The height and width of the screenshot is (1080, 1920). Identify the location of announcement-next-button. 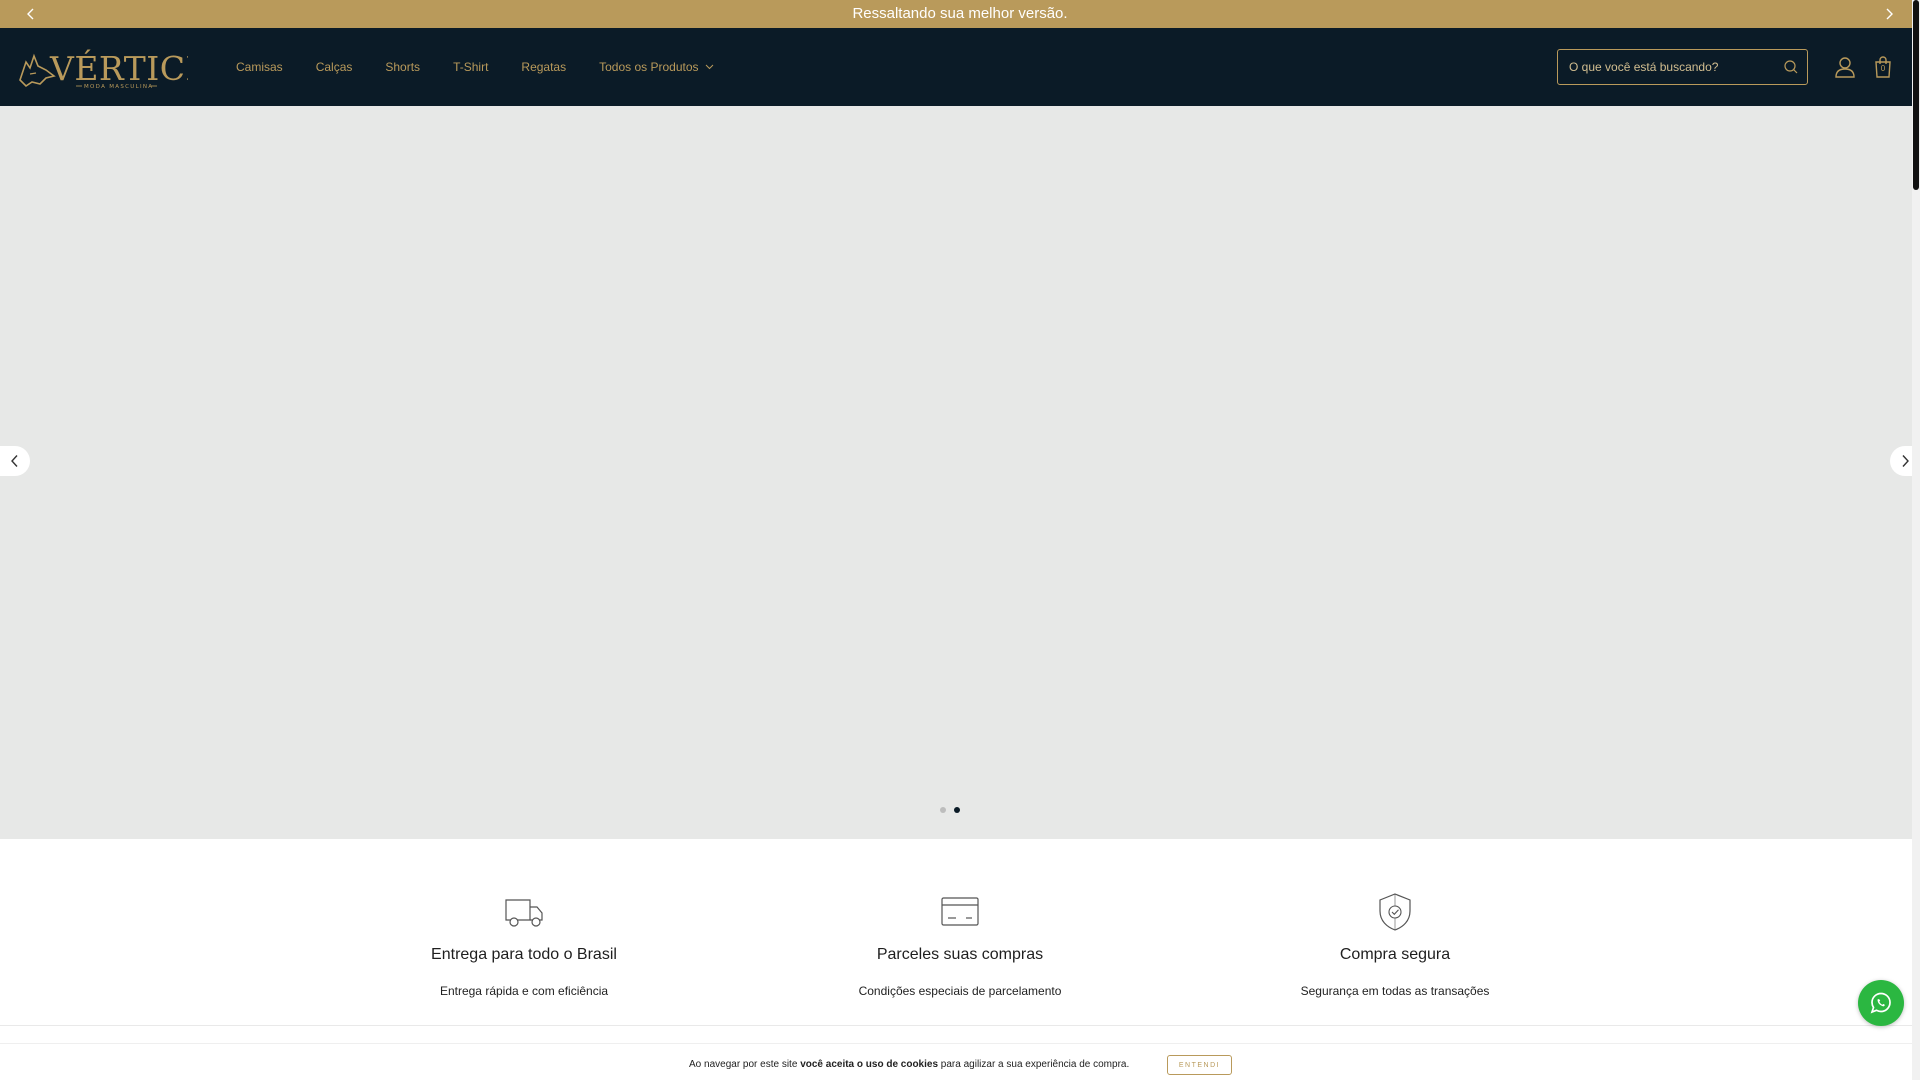
(1889, 14).